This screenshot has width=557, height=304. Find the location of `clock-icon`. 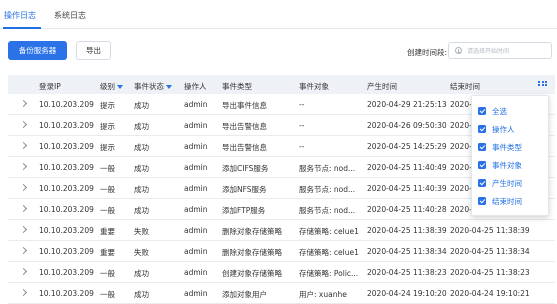

clock-icon is located at coordinates (458, 50).